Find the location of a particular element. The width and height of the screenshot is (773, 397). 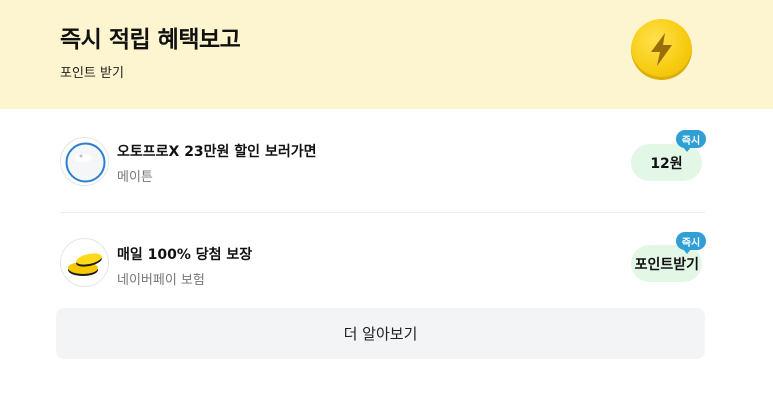

header-title: 즉시 적립 혜택보고 is located at coordinates (150, 40).